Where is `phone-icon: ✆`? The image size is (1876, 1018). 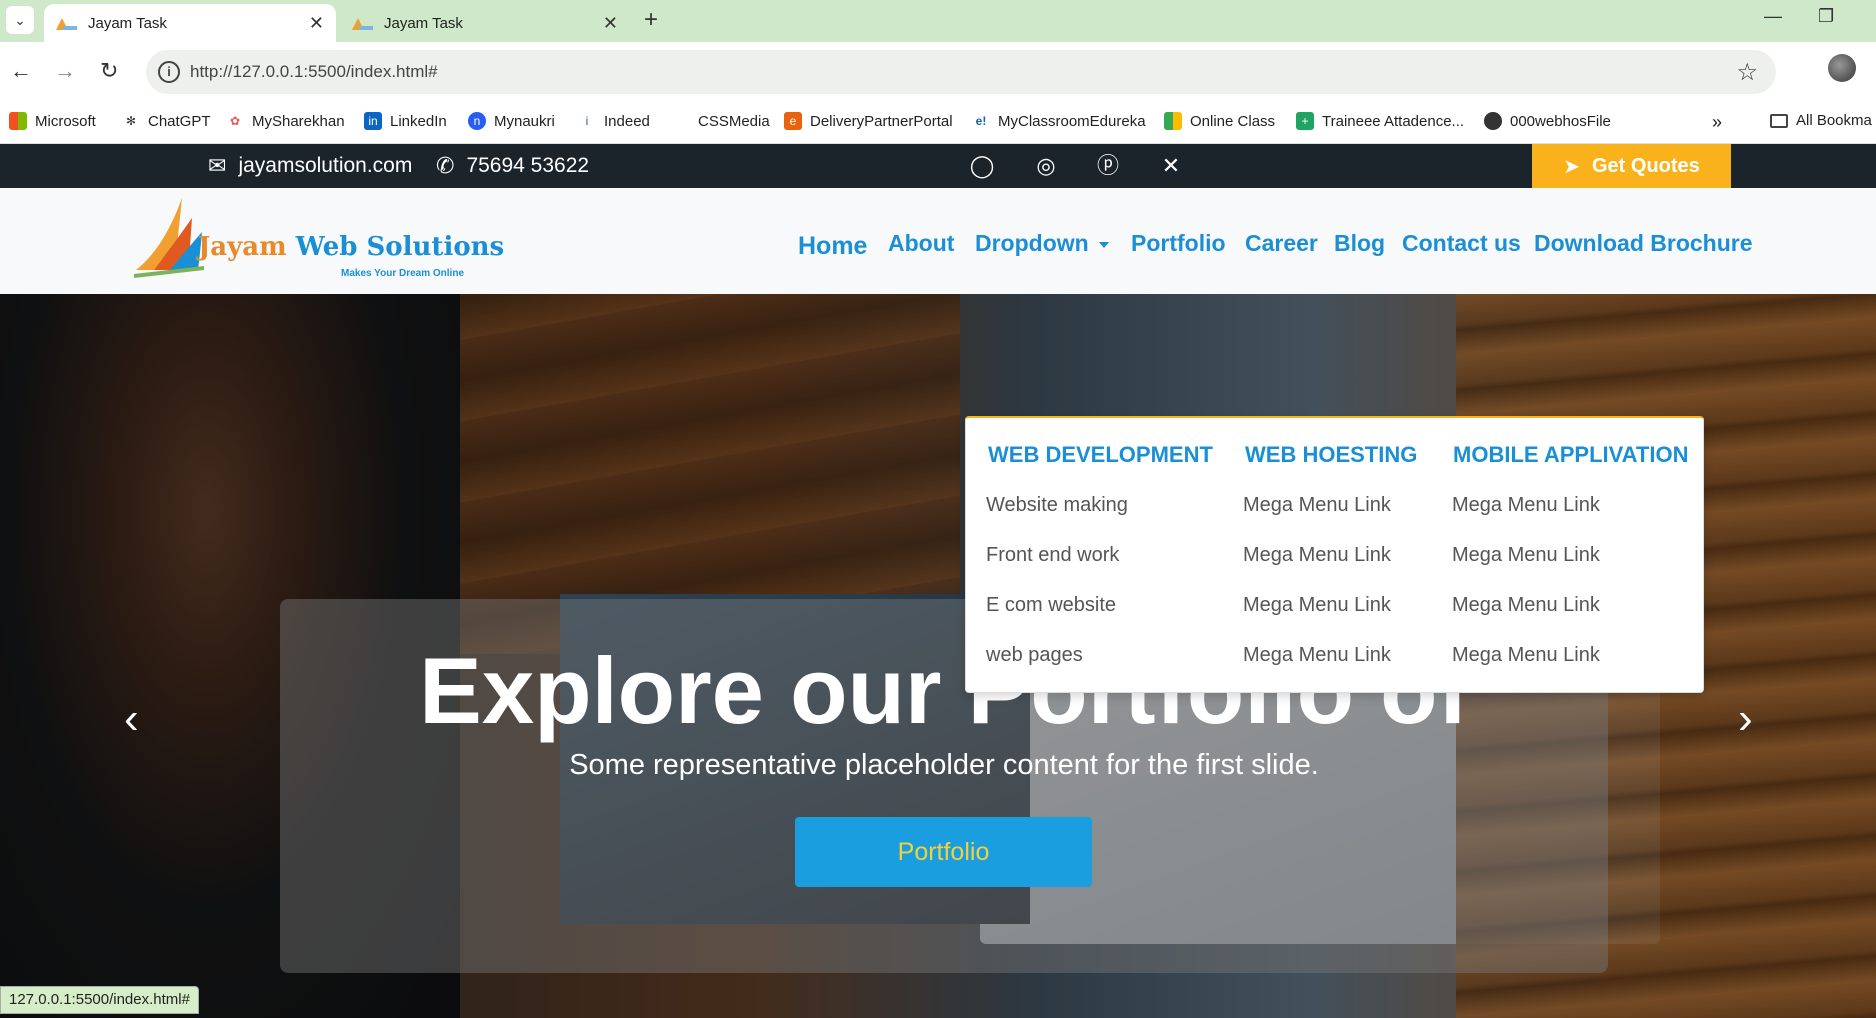 phone-icon: ✆ is located at coordinates (445, 165).